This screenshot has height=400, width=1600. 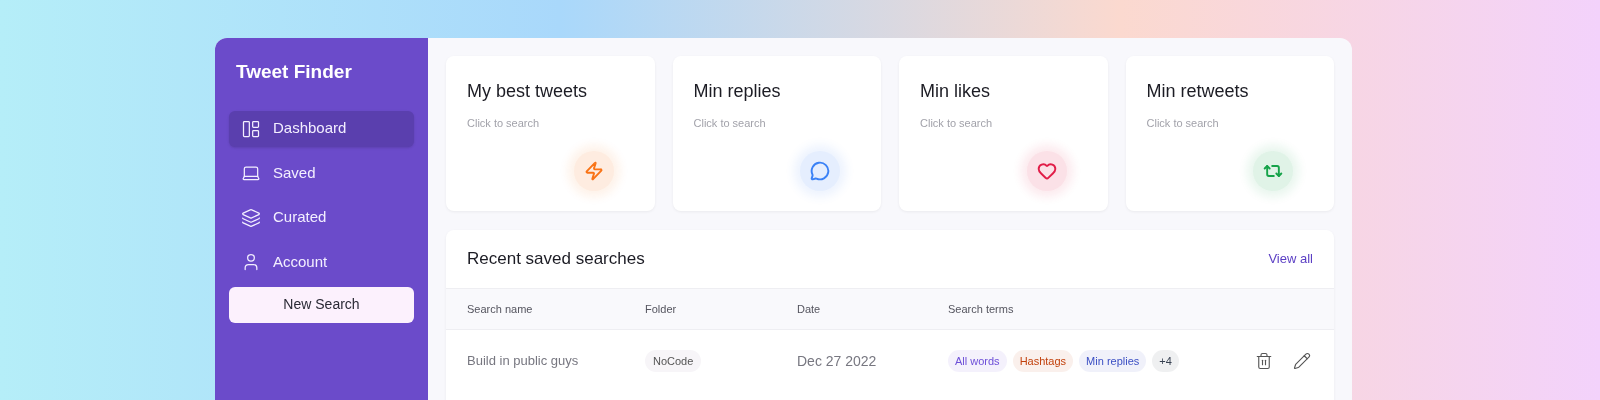 What do you see at coordinates (294, 72) in the screenshot?
I see `app-title: Tweet Finder` at bounding box center [294, 72].